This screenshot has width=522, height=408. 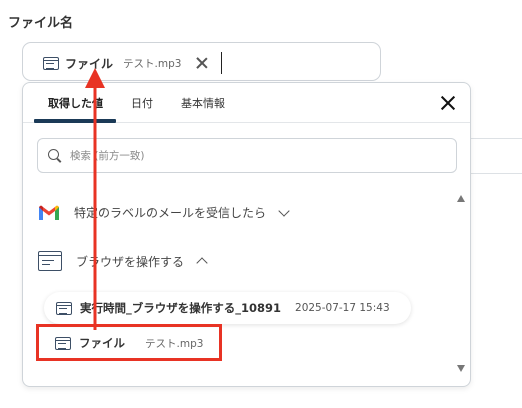 I want to click on scroll-up-arrow, so click(x=461, y=198).